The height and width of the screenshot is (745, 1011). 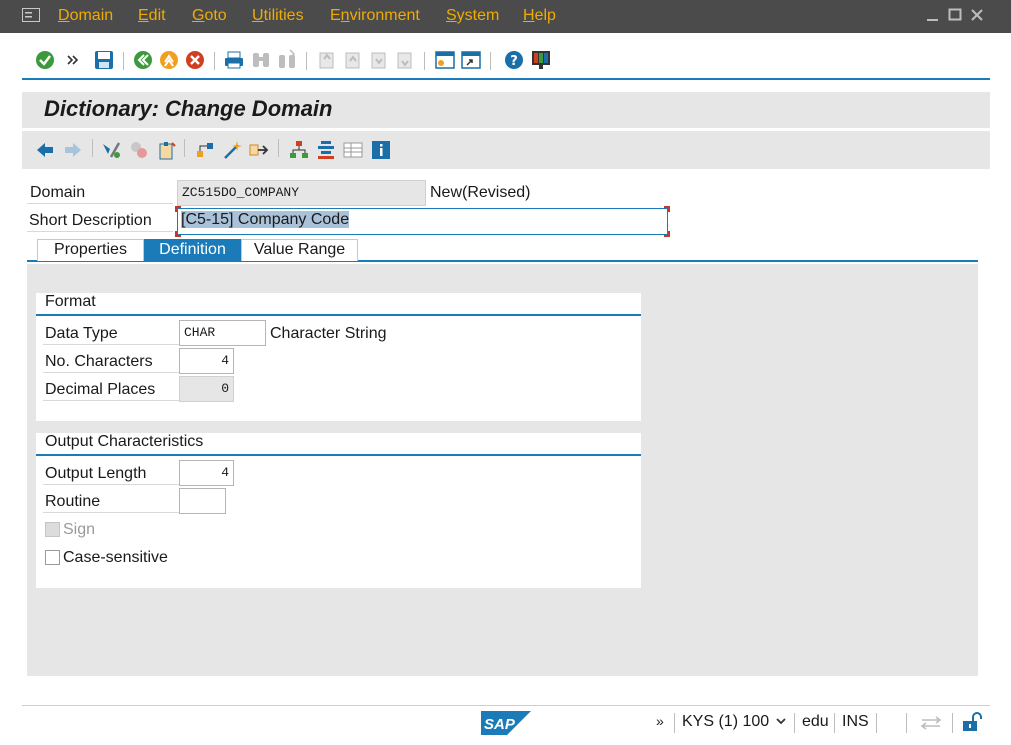 I want to click on display-change-icon, so click(x=111, y=150).